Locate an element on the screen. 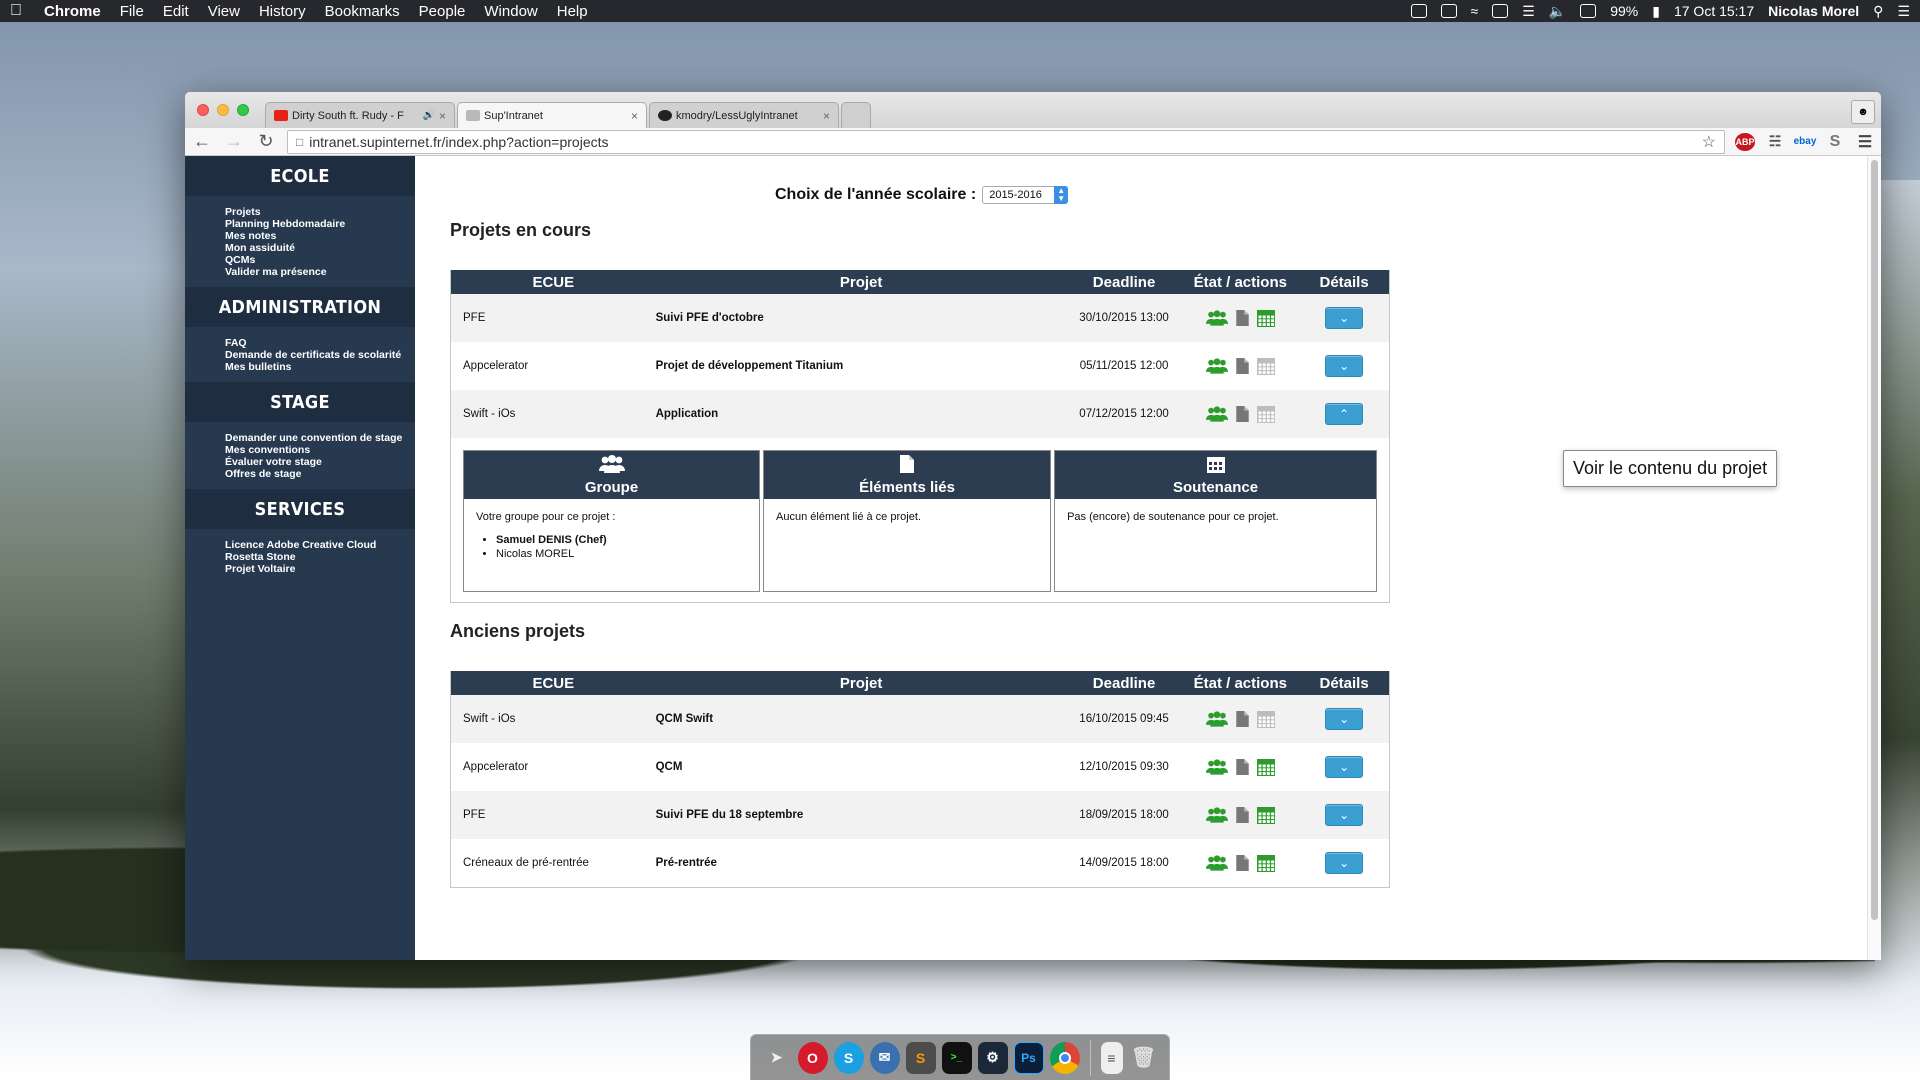 Image resolution: width=1920 pixels, height=1080 pixels. sidebar-item-projets: Projets is located at coordinates (320, 212).